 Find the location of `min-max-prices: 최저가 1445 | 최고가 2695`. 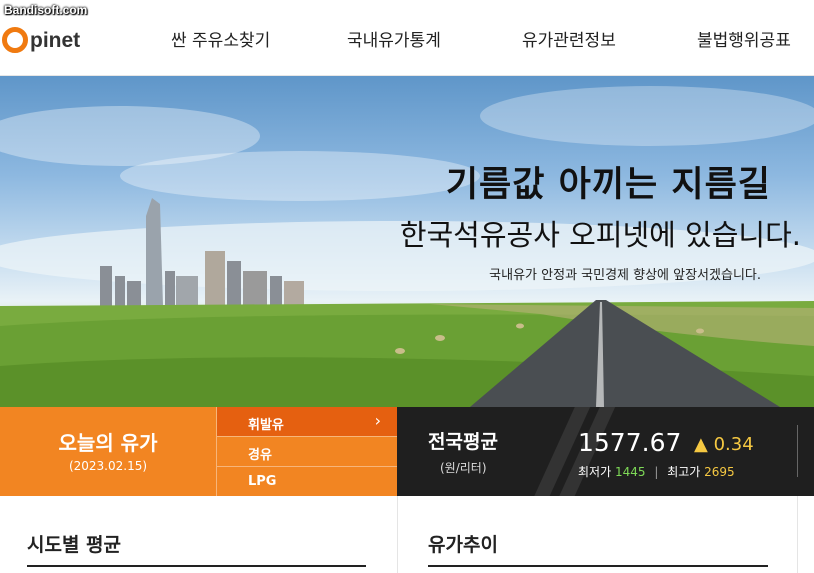

min-max-prices: 최저가 1445 | 최고가 2695 is located at coordinates (656, 471).